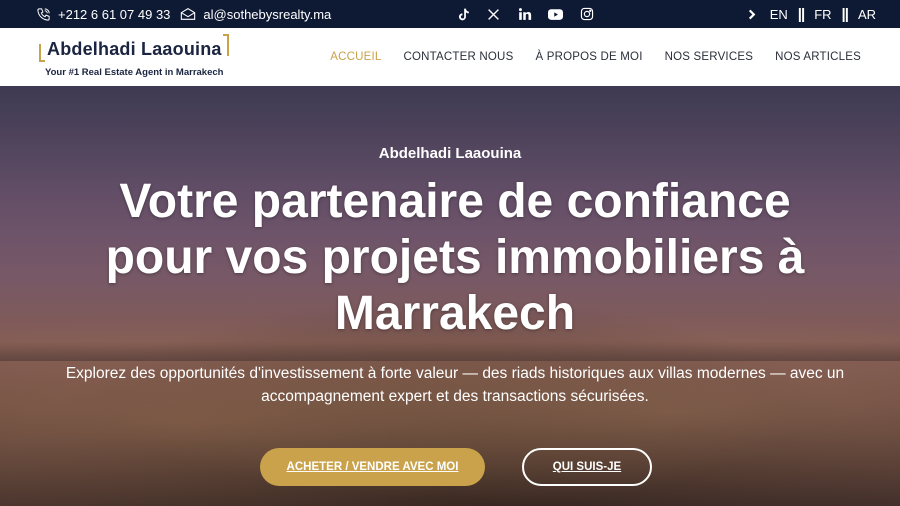 The image size is (900, 506). What do you see at coordinates (587, 467) in the screenshot?
I see `about-me-button: QUI SUIS-JE` at bounding box center [587, 467].